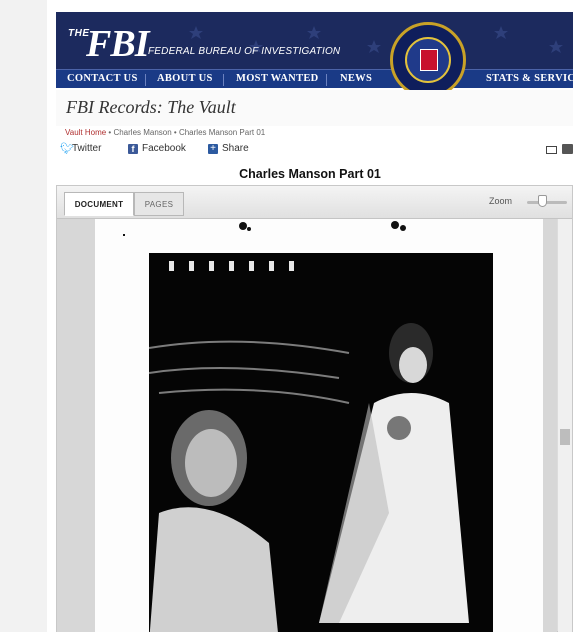  I want to click on viewer-scrollbar, so click(565, 425).